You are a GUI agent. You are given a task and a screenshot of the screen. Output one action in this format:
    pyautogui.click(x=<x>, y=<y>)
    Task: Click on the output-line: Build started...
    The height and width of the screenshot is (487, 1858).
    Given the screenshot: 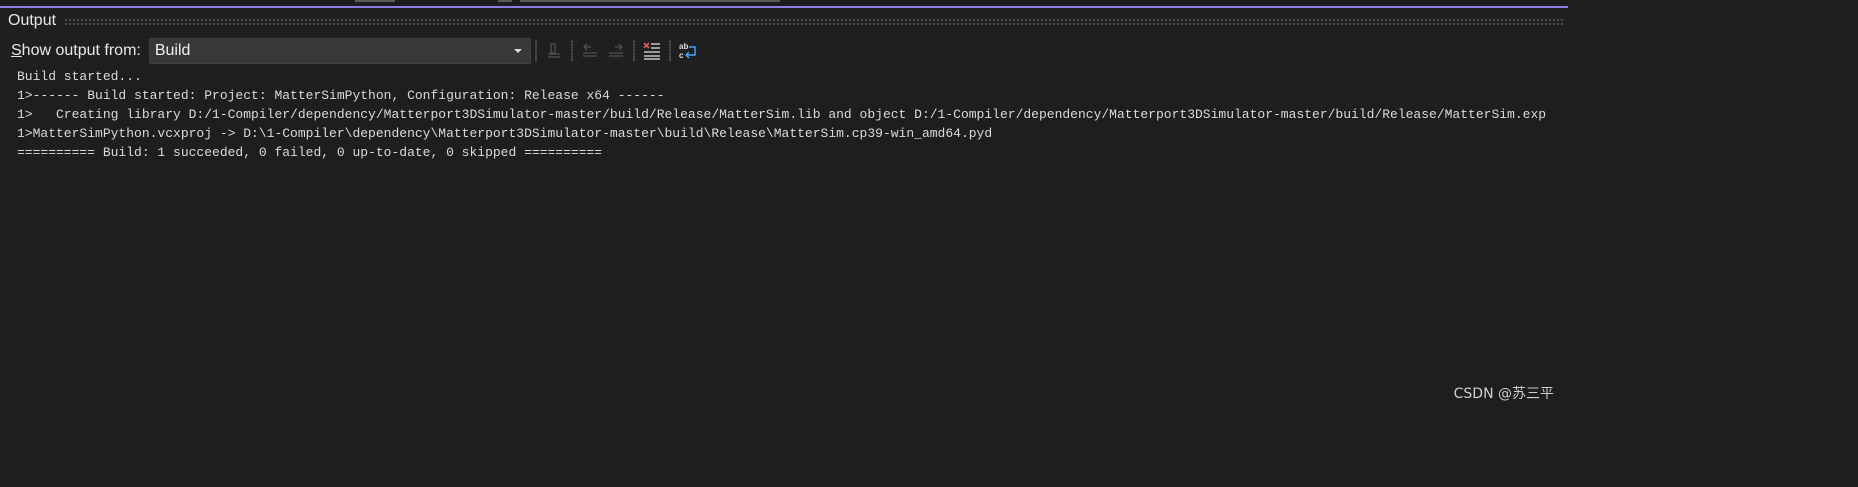 What is the action you would take?
    pyautogui.click(x=79, y=76)
    